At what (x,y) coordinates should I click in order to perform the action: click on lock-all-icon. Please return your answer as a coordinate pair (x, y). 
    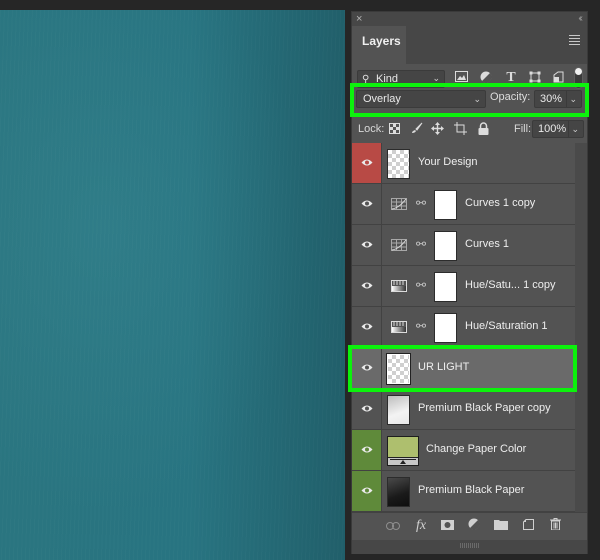
    Looking at the image, I should click on (483, 129).